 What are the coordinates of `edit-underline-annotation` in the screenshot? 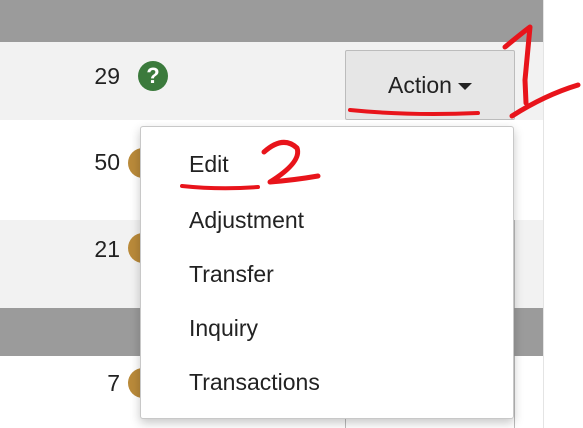 It's located at (220, 187).